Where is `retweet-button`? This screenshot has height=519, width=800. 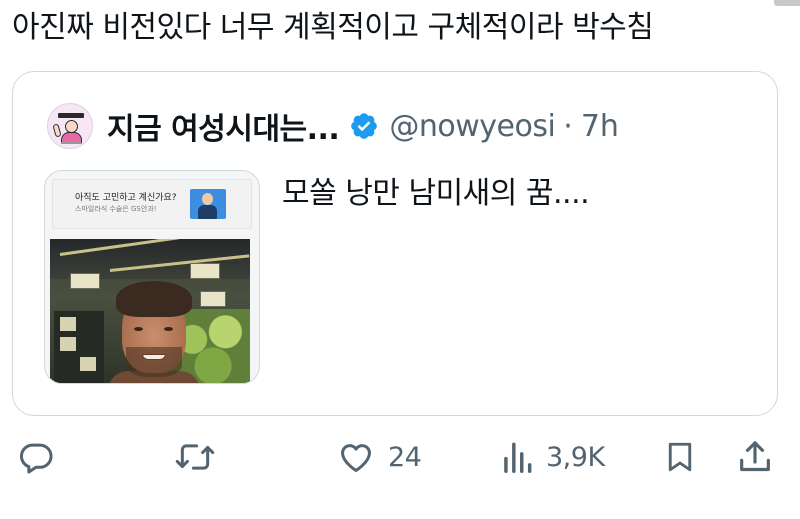
retweet-button is located at coordinates (195, 457).